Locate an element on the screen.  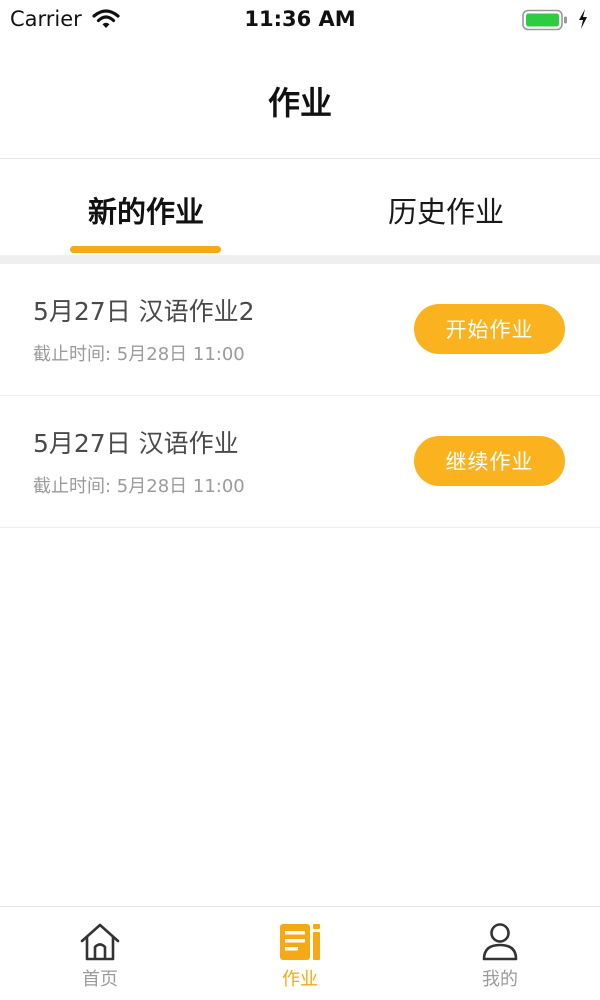
start-homework-button: 开始作业 is located at coordinates (489, 329).